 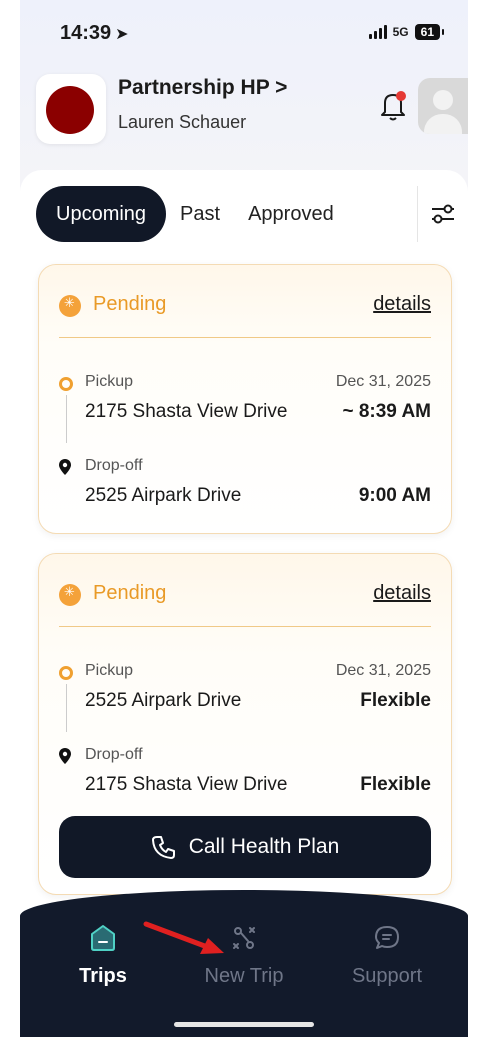 I want to click on sliders-icon, so click(x=443, y=214).